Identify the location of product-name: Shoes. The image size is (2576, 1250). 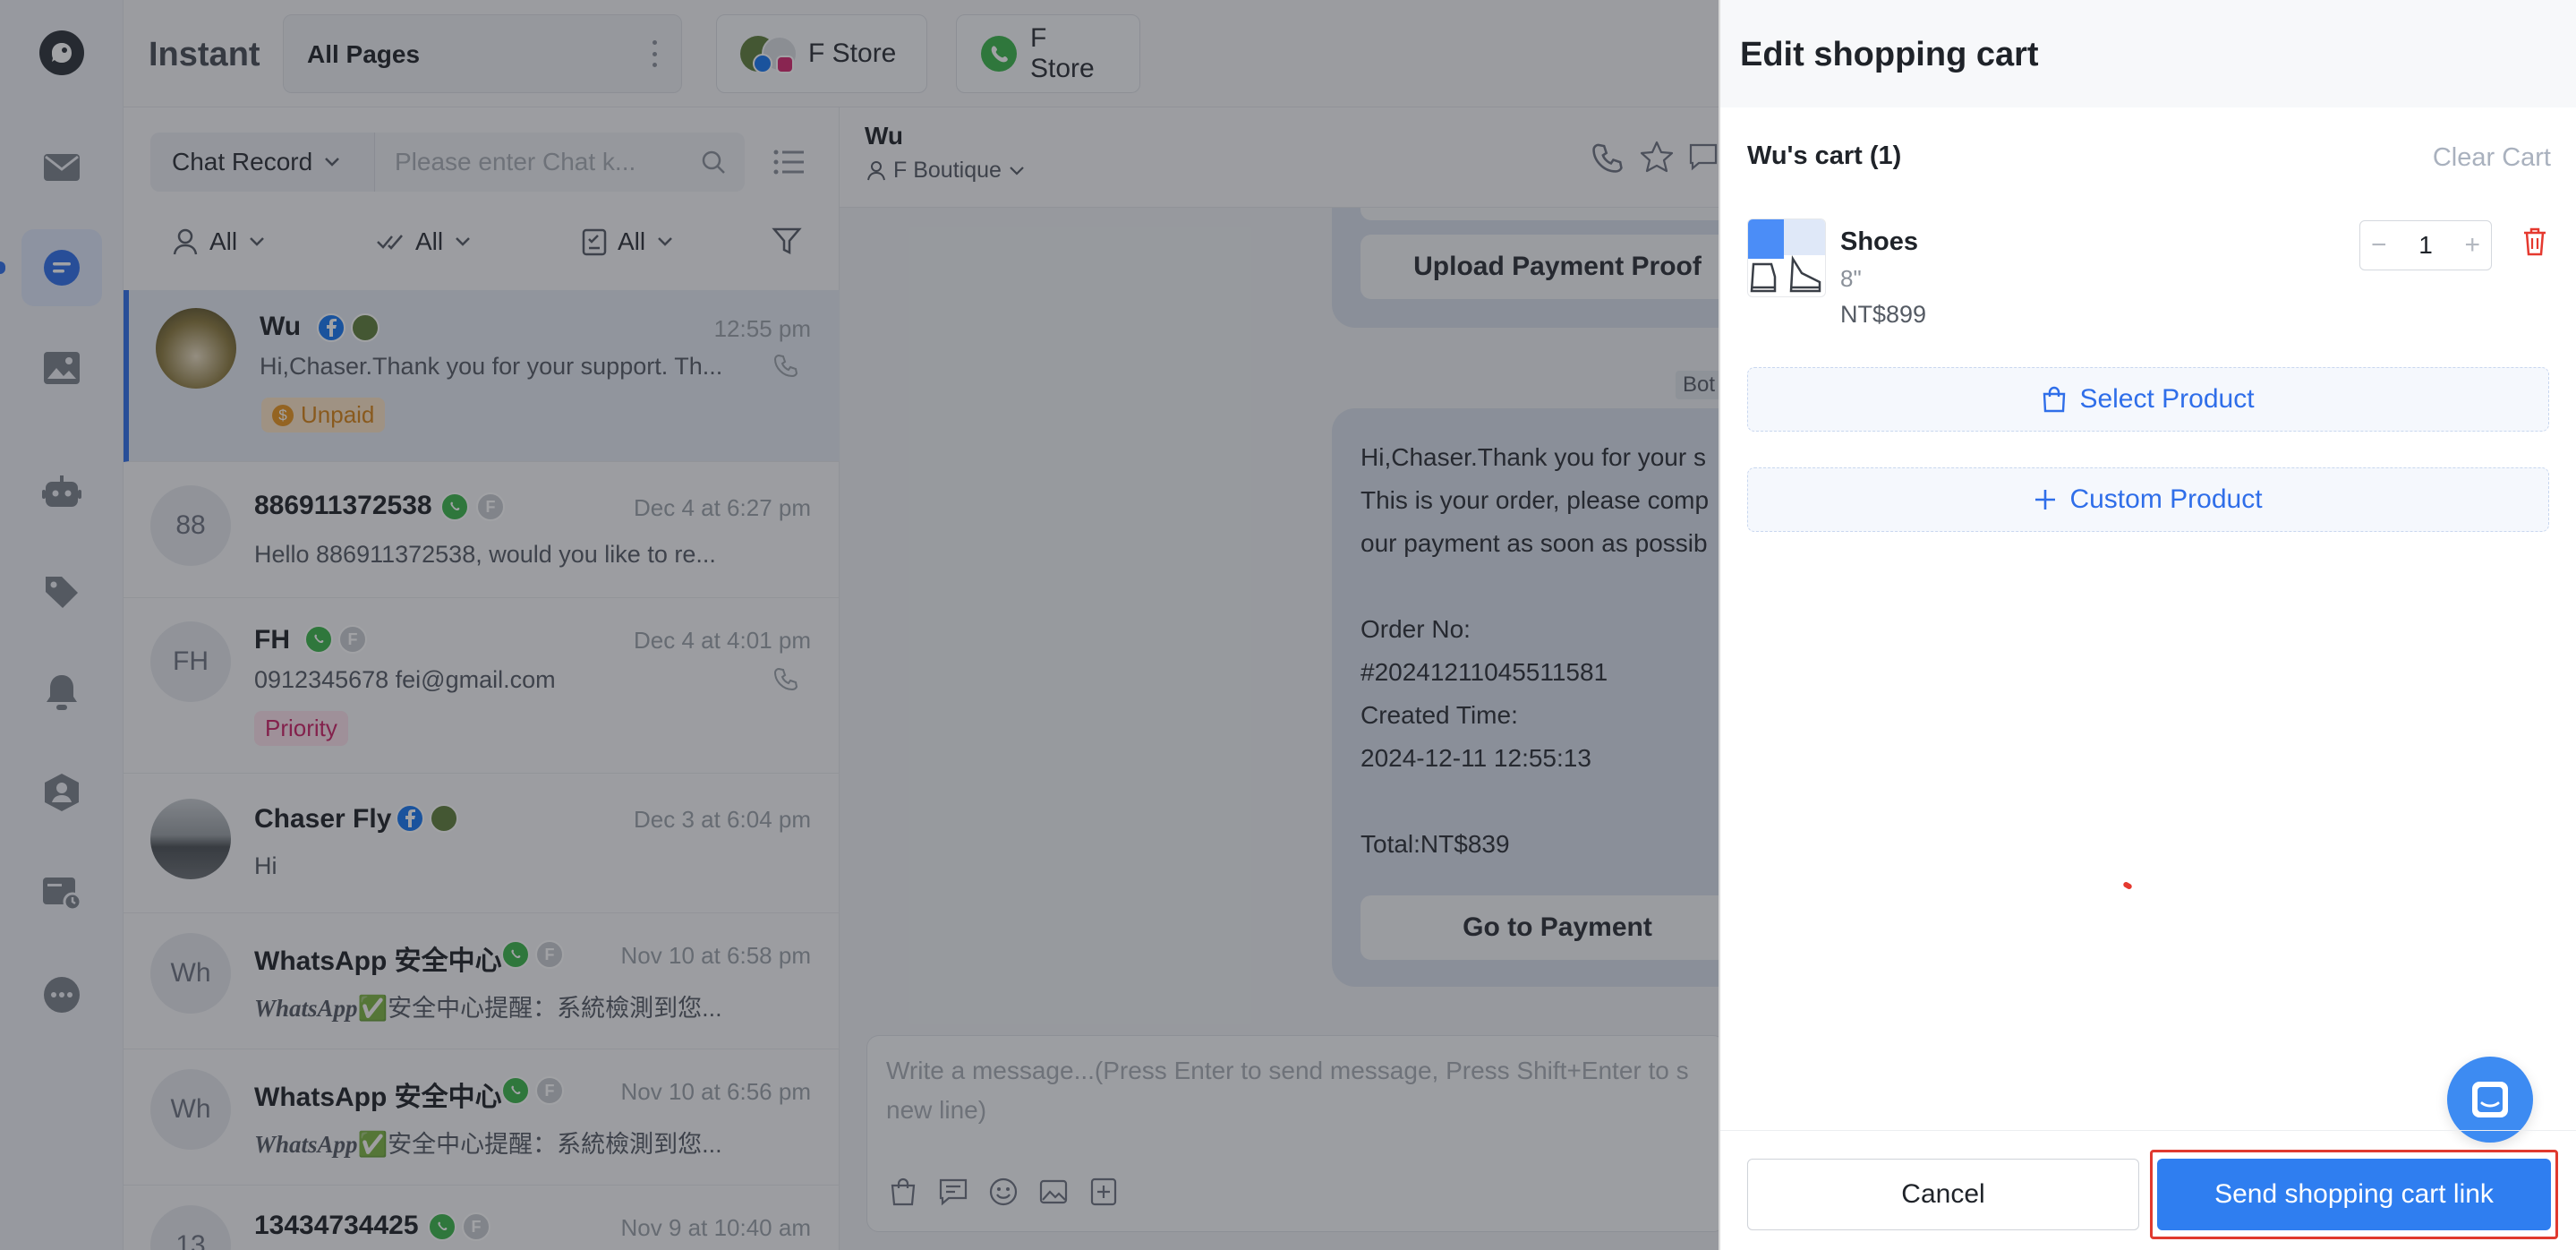
(1879, 241).